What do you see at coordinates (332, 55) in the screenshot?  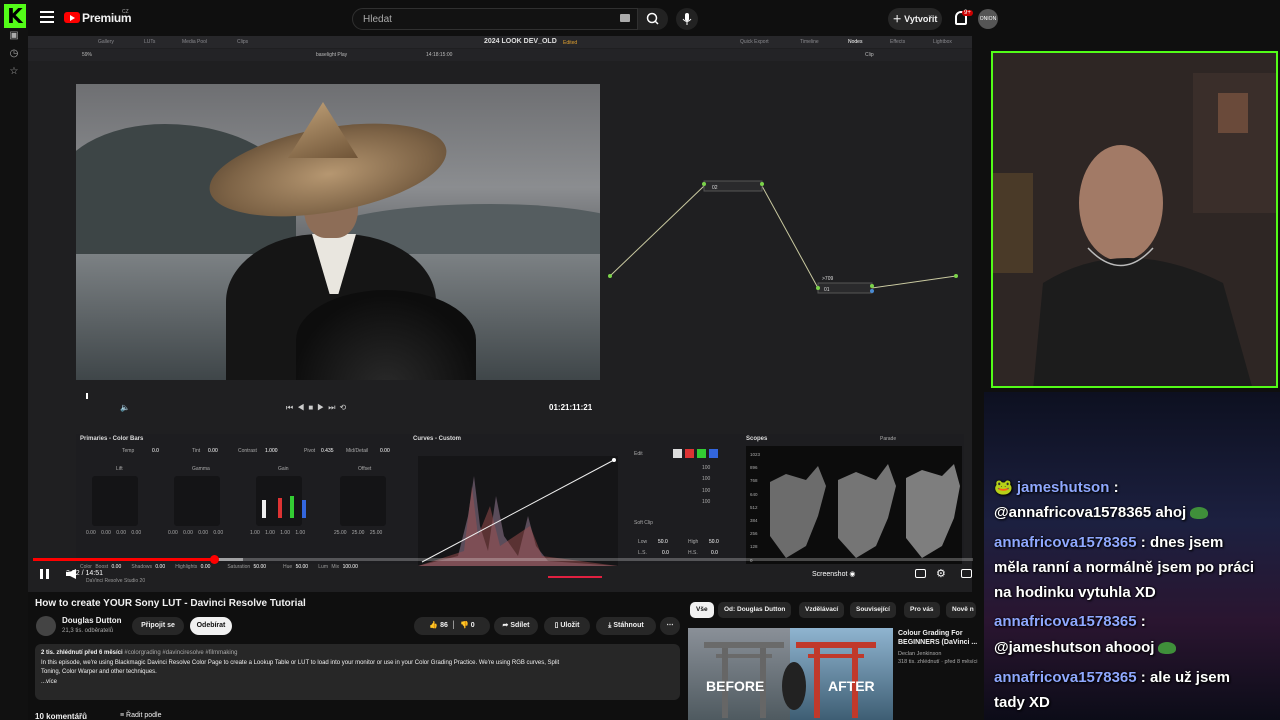 I see `resolve-clip-name: baselight Play` at bounding box center [332, 55].